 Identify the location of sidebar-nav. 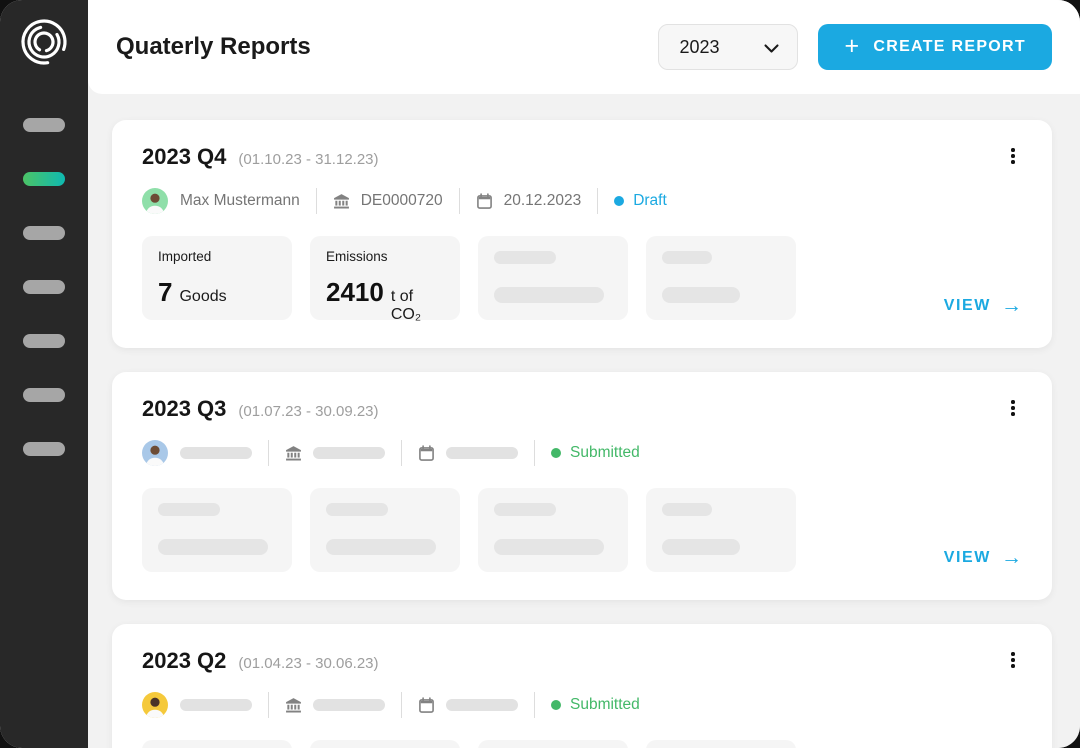
(44, 287).